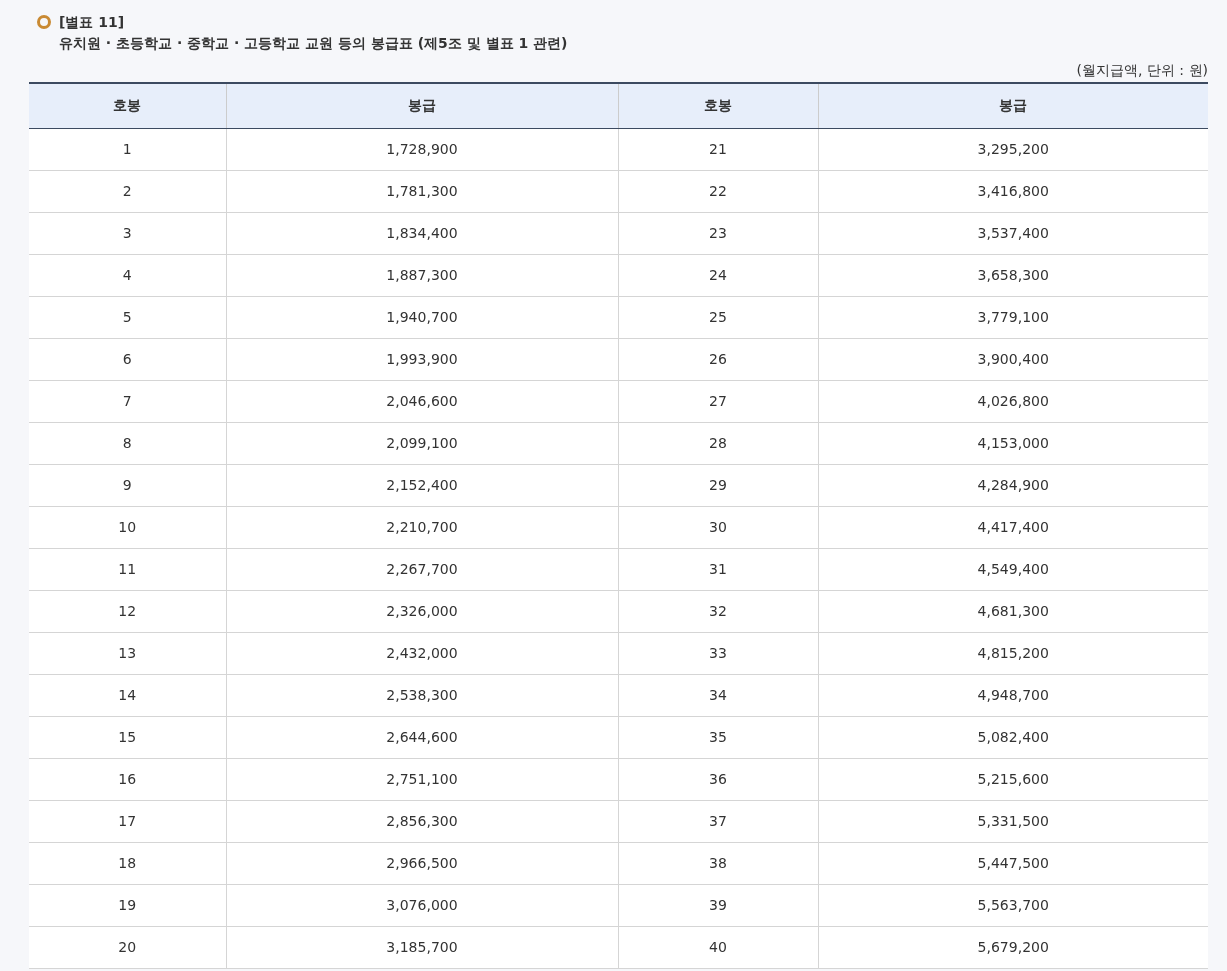  I want to click on table-cell: 23, so click(718, 233).